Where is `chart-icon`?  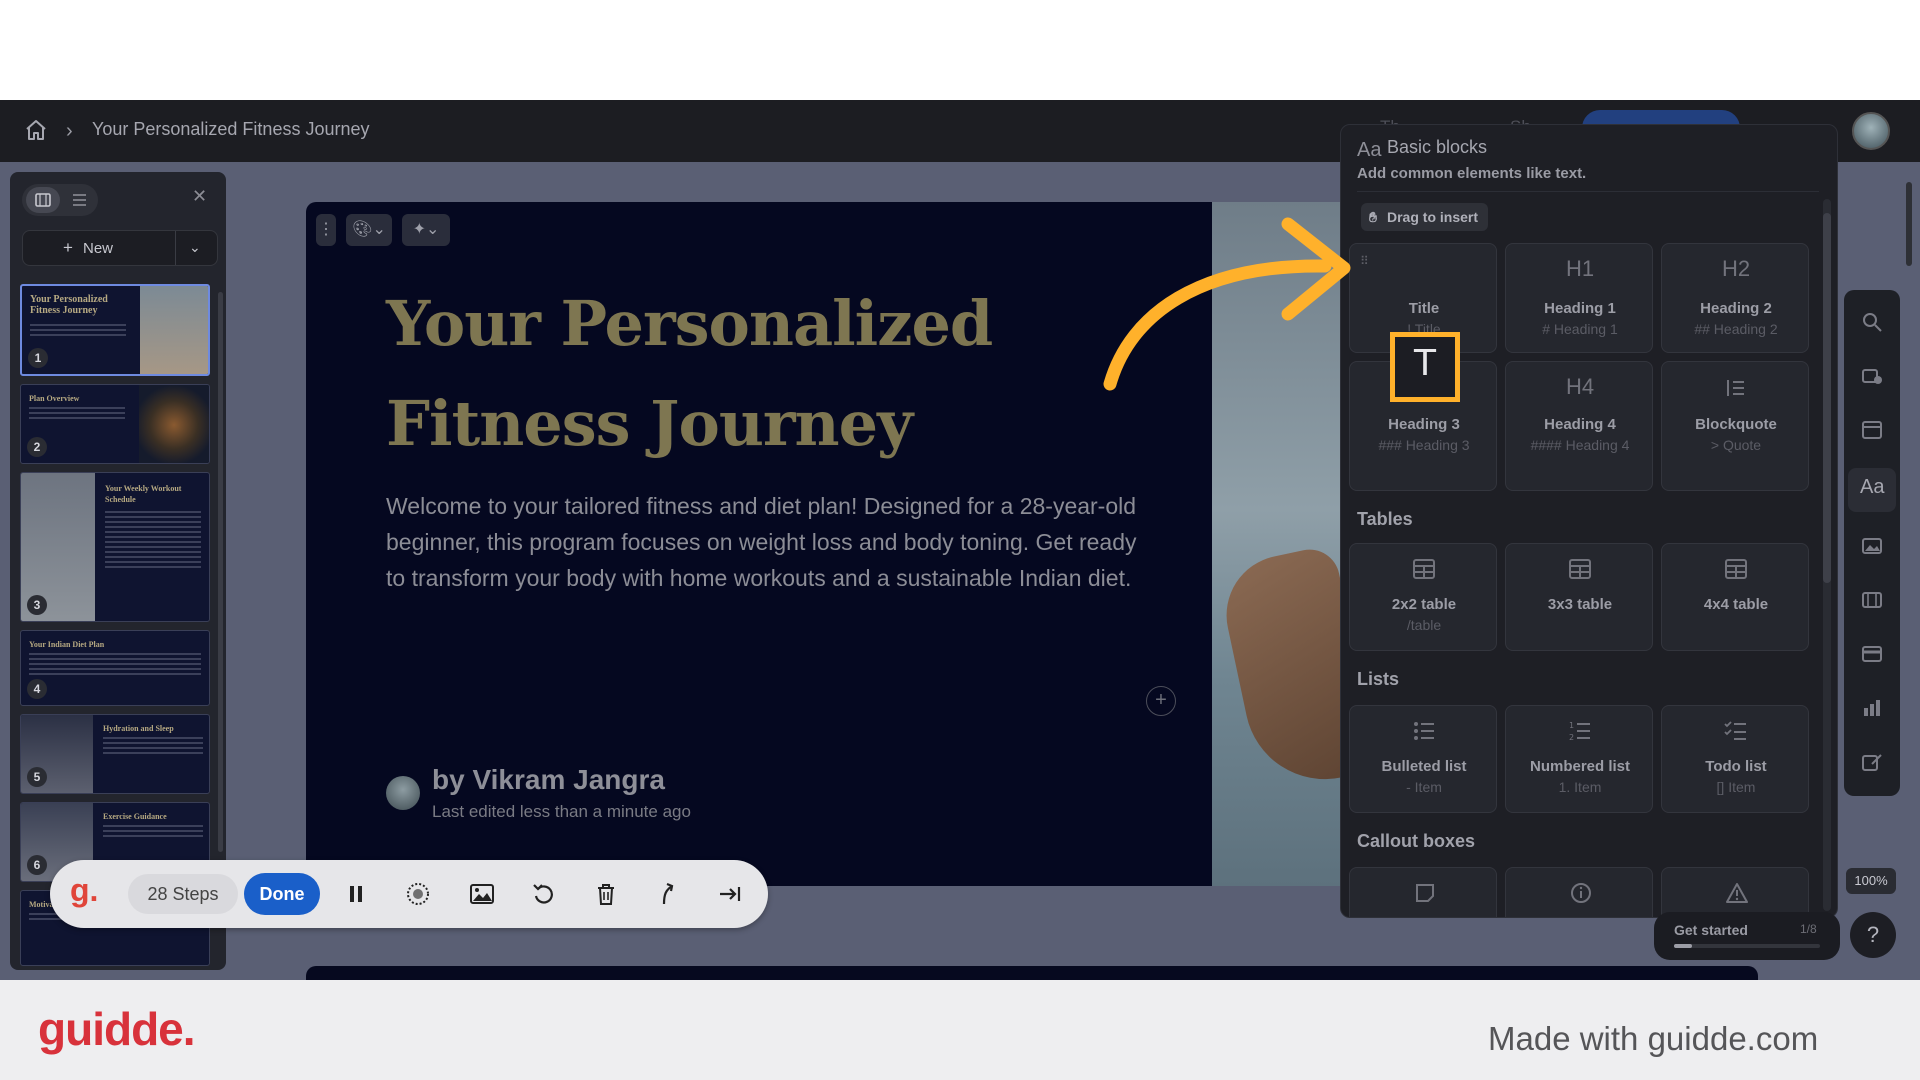
chart-icon is located at coordinates (1872, 708).